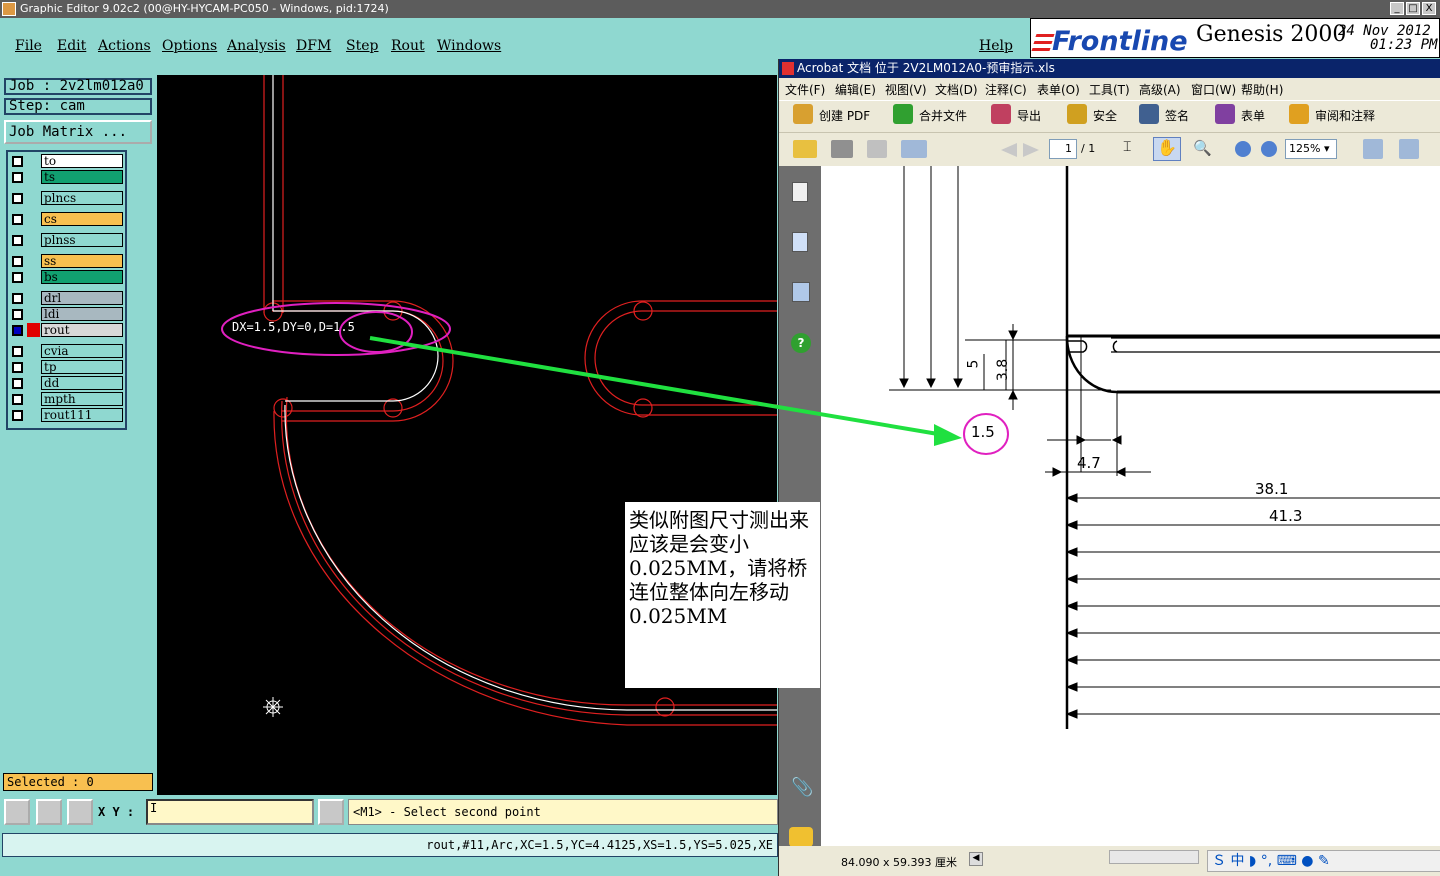 The image size is (1440, 876). Describe the element at coordinates (1006, 89) in the screenshot. I see `acrobat-menu-item: 注释(C)` at that location.